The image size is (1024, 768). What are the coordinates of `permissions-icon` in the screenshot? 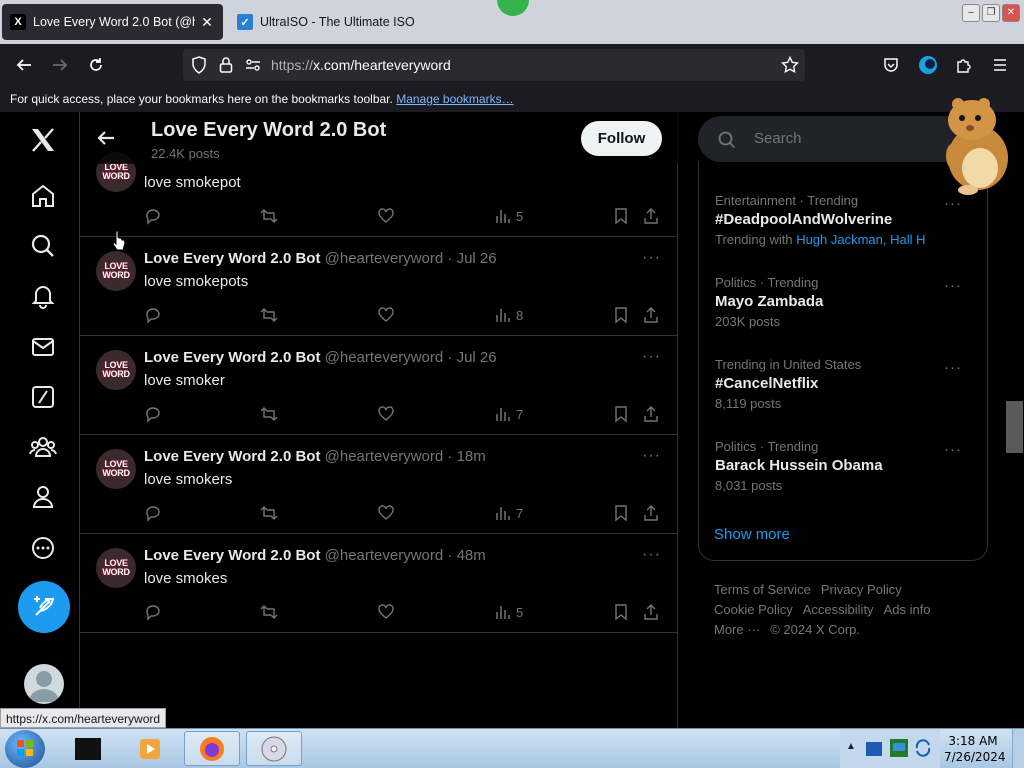 It's located at (253, 65).